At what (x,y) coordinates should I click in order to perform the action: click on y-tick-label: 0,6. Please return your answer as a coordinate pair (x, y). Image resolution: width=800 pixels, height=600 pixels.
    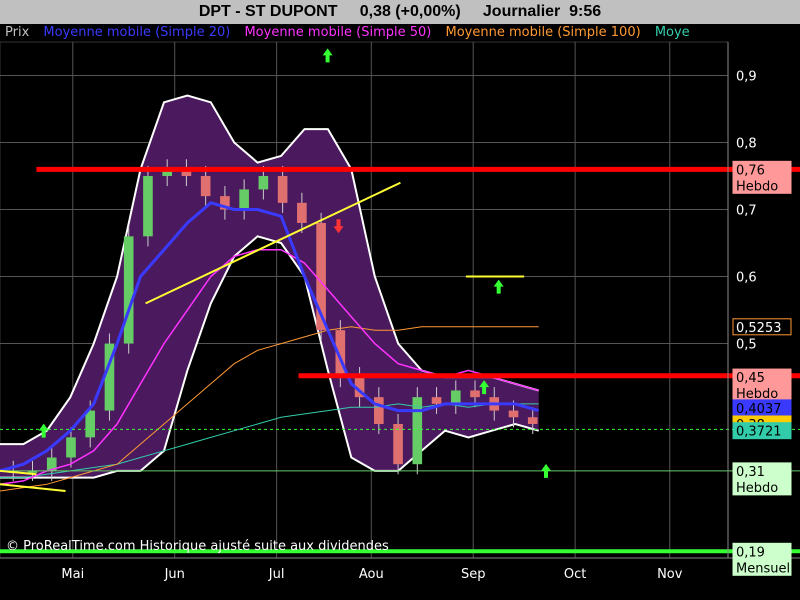
    Looking at the image, I should click on (746, 278).